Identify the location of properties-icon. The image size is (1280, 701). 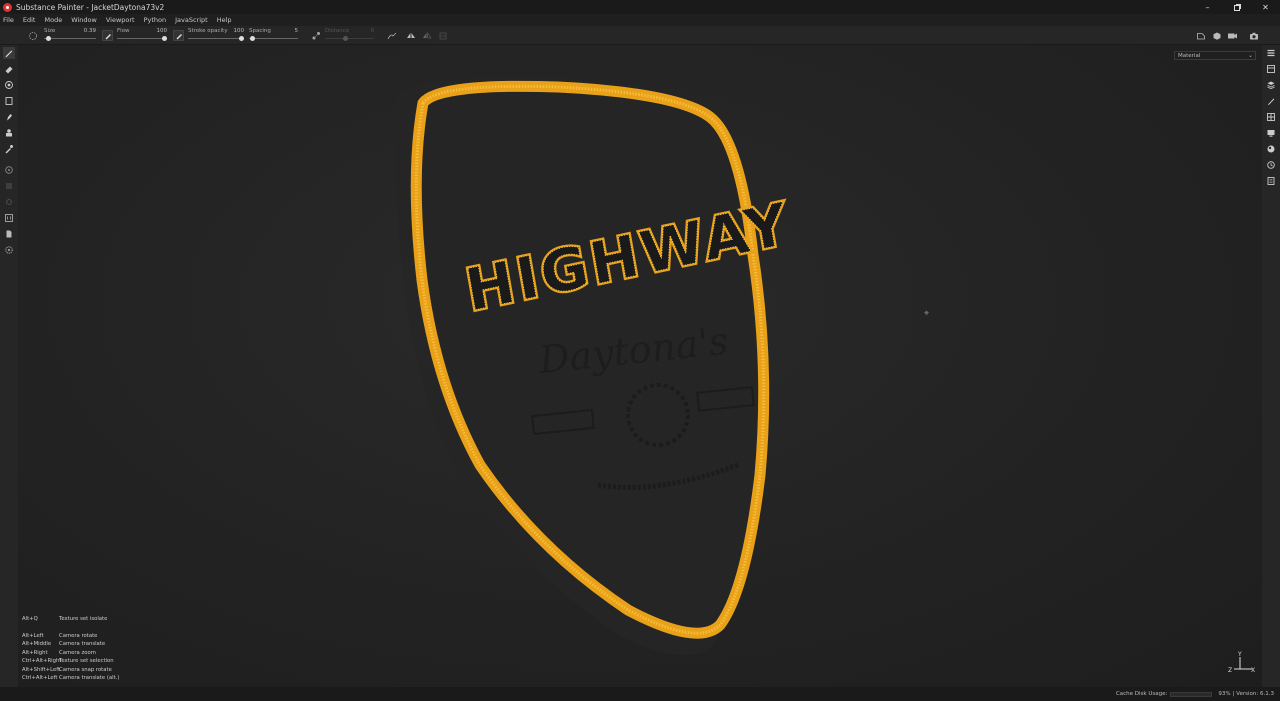
(1271, 101).